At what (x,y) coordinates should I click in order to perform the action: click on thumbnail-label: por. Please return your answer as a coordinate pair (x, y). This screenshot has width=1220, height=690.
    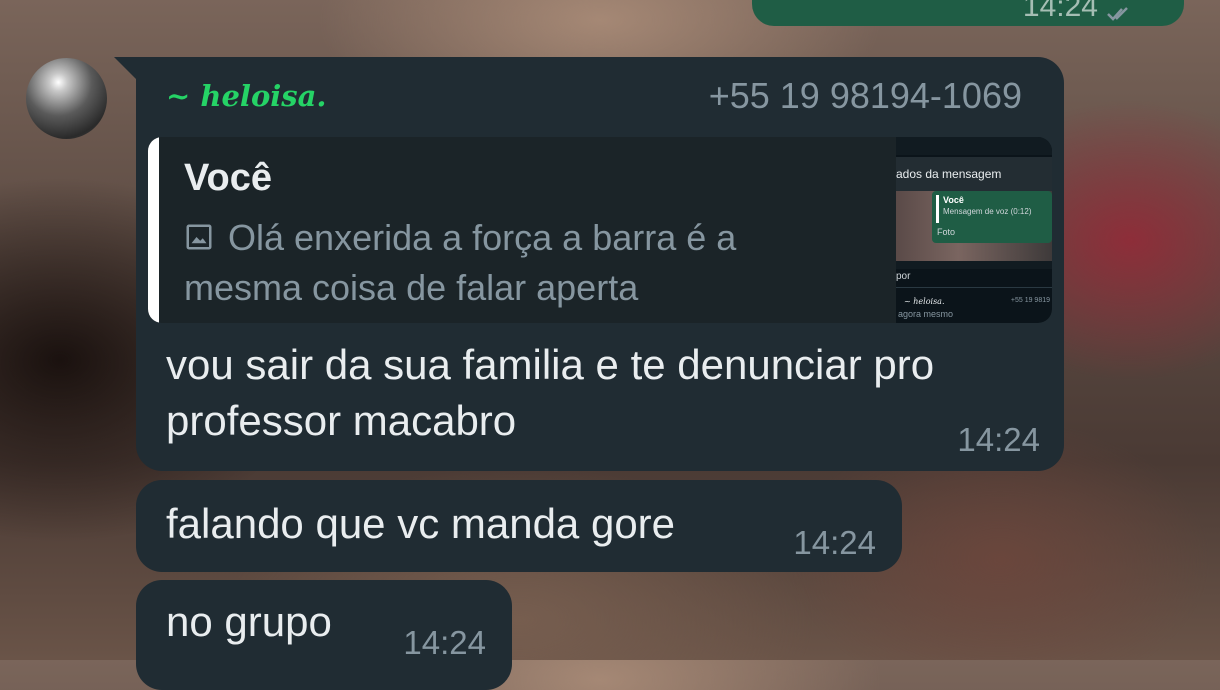
    Looking at the image, I should click on (903, 276).